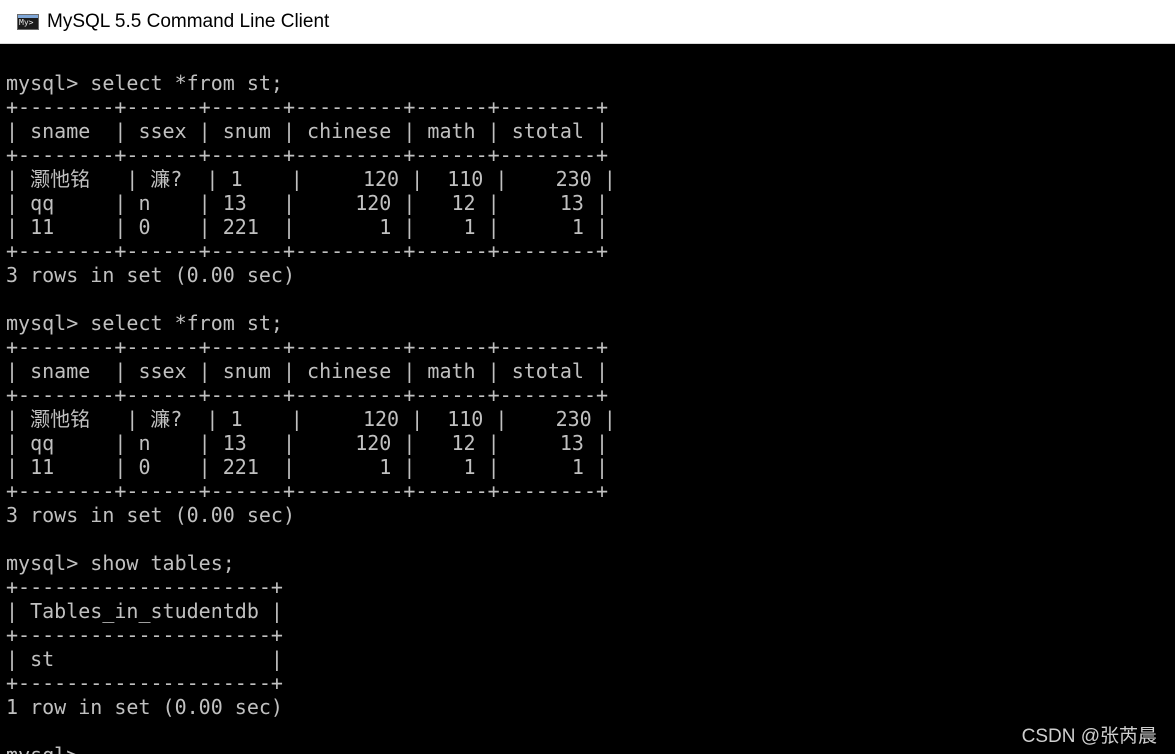 Image resolution: width=1175 pixels, height=754 pixels. Describe the element at coordinates (120, 563) in the screenshot. I see `console-line: mysql> show tables;` at that location.